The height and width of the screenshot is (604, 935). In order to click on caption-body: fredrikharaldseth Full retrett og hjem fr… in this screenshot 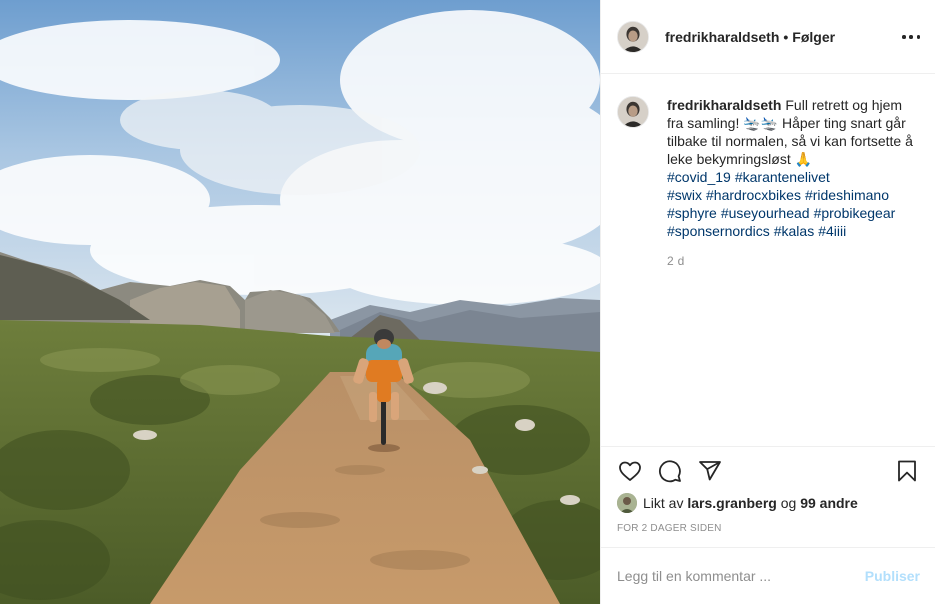, I will do `click(794, 183)`.